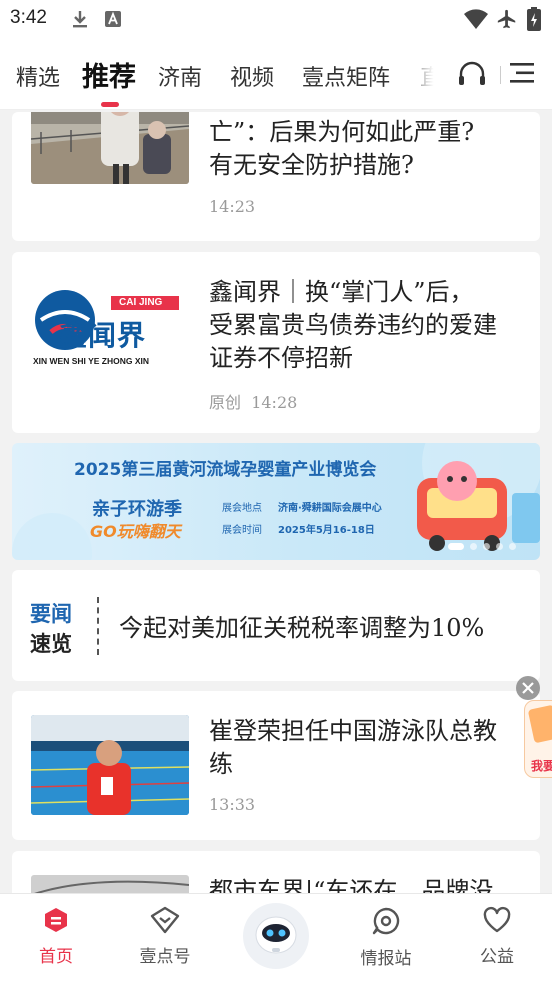 Image resolution: width=552 pixels, height=981 pixels. What do you see at coordinates (103, 335) in the screenshot?
I see `logo-main-text: 鑫闻界` at bounding box center [103, 335].